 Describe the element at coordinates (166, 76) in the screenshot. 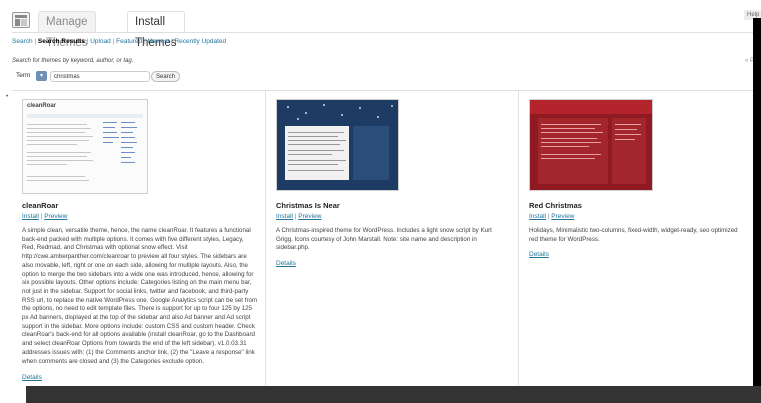

I see `search-button: Search` at that location.